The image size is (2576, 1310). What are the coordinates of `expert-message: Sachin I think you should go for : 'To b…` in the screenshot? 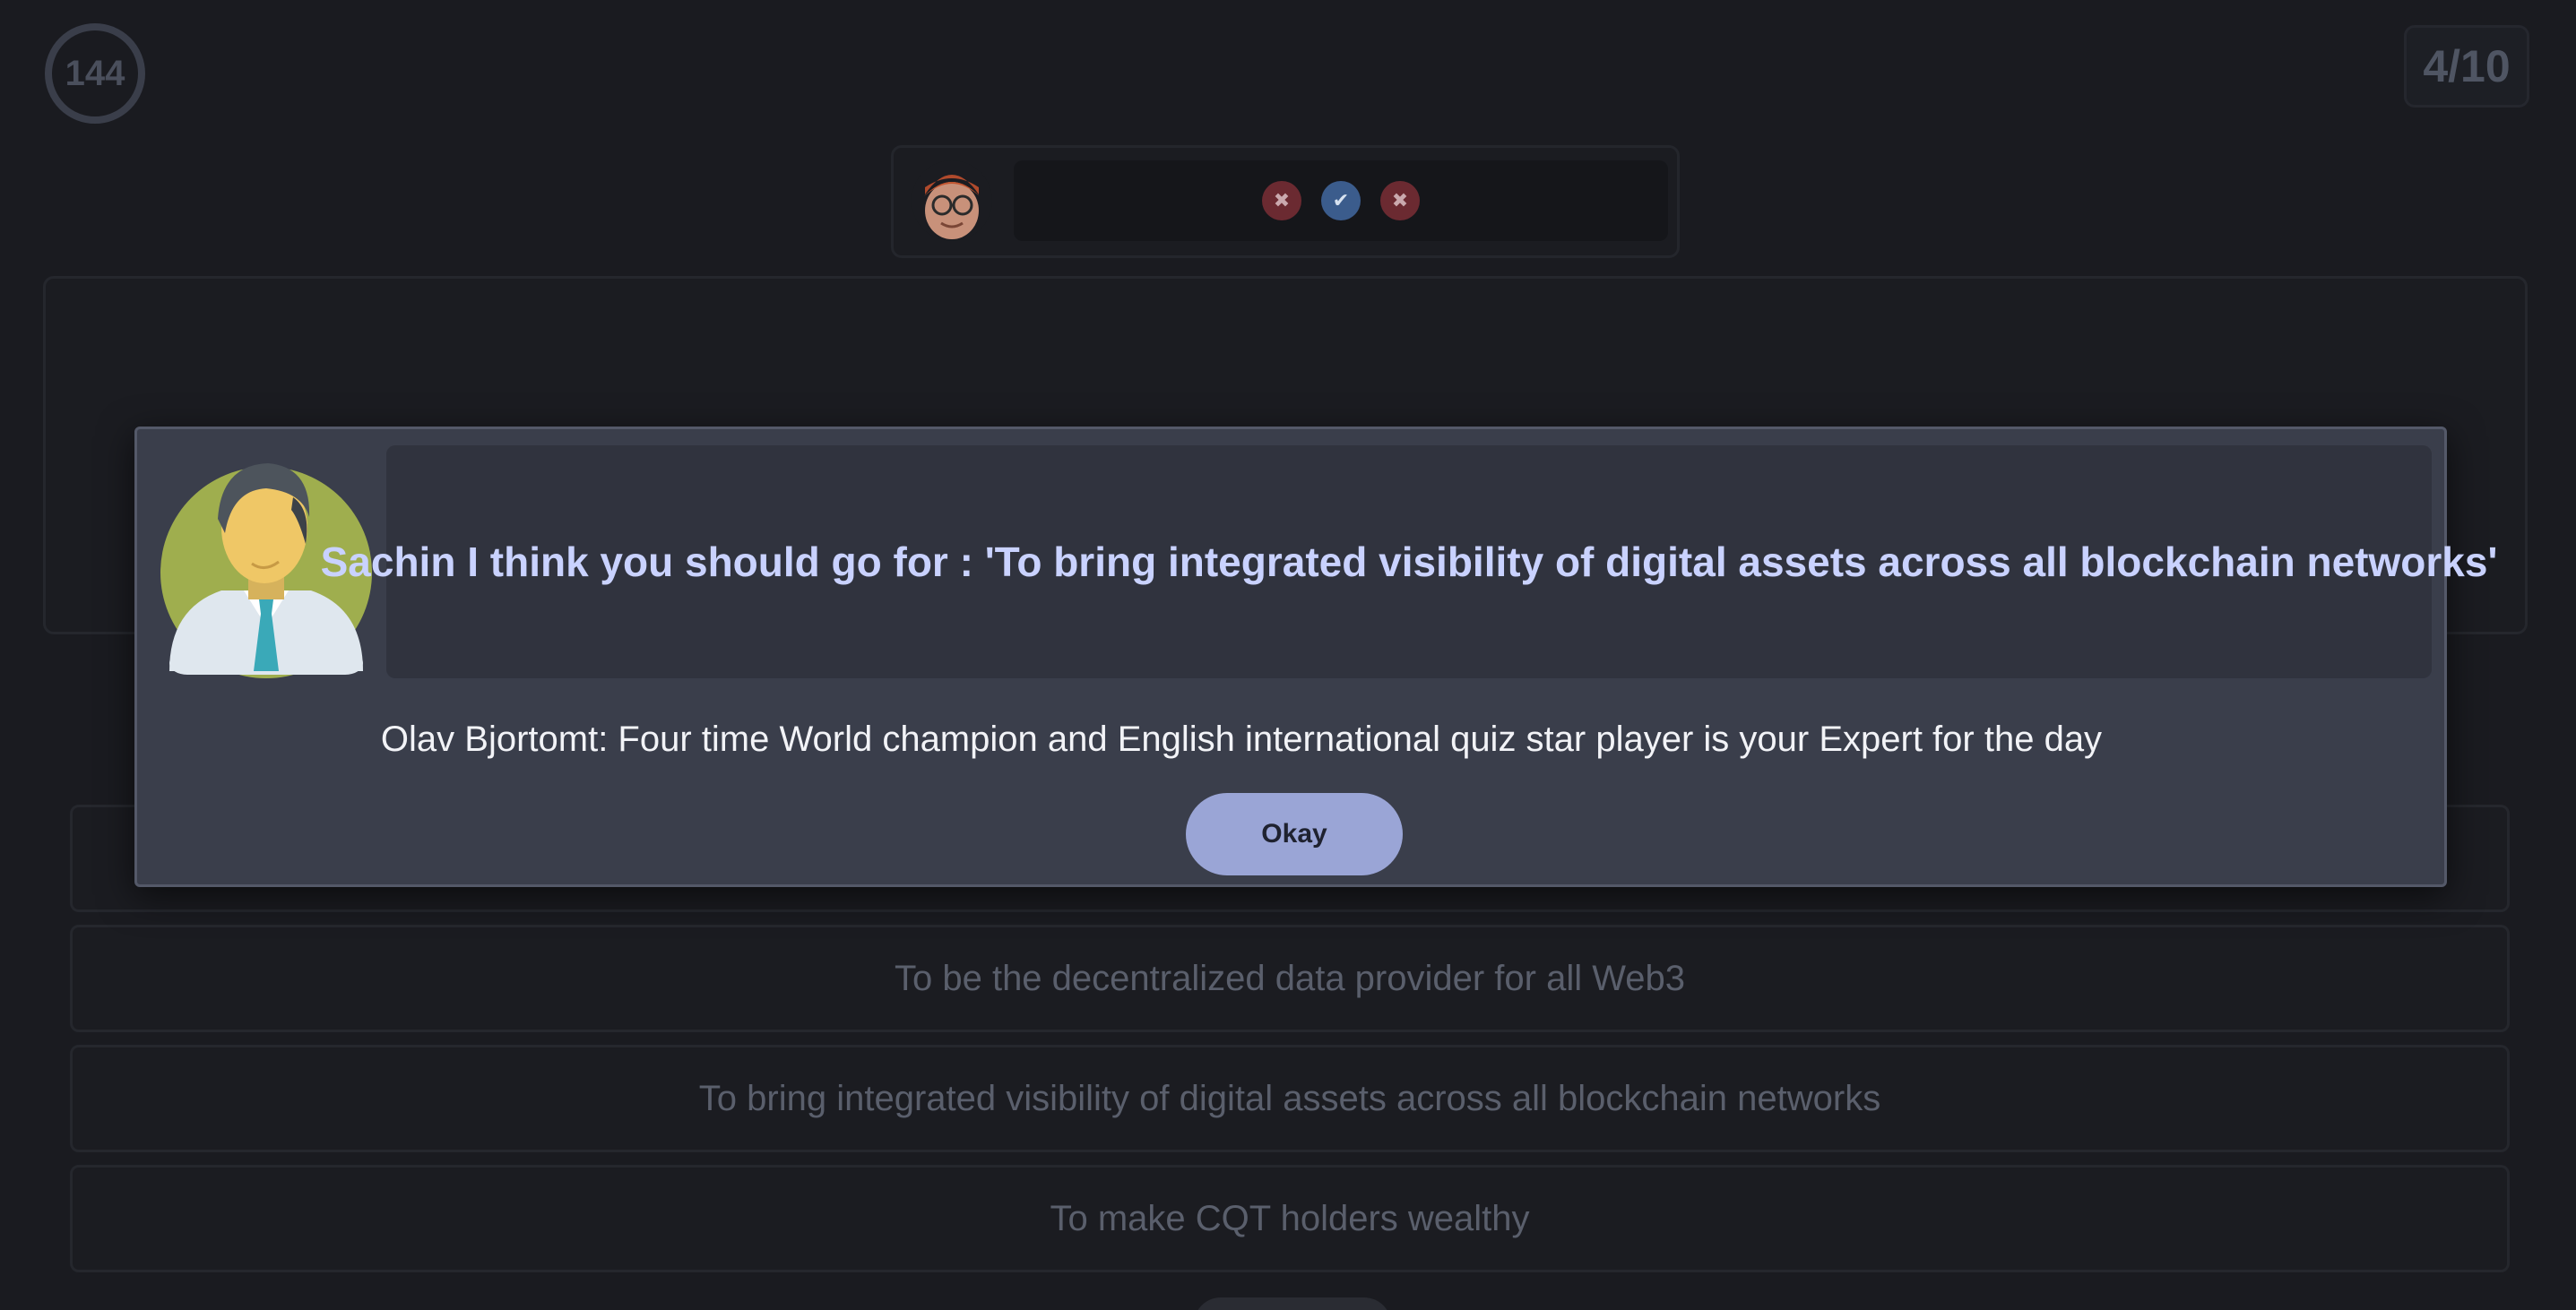 It's located at (1409, 562).